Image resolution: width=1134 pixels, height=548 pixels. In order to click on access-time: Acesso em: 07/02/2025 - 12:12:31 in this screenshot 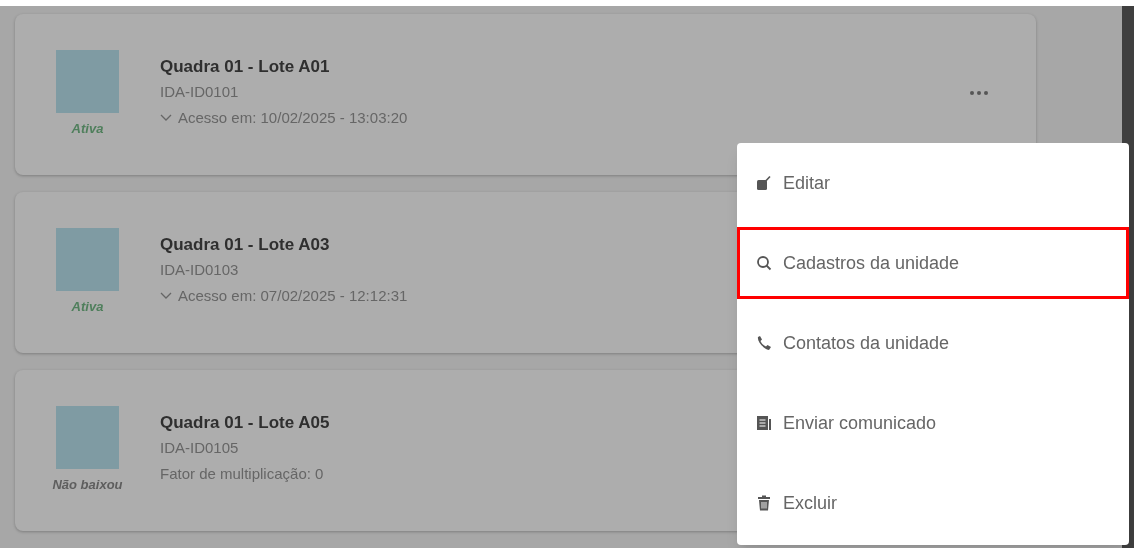, I will do `click(293, 296)`.